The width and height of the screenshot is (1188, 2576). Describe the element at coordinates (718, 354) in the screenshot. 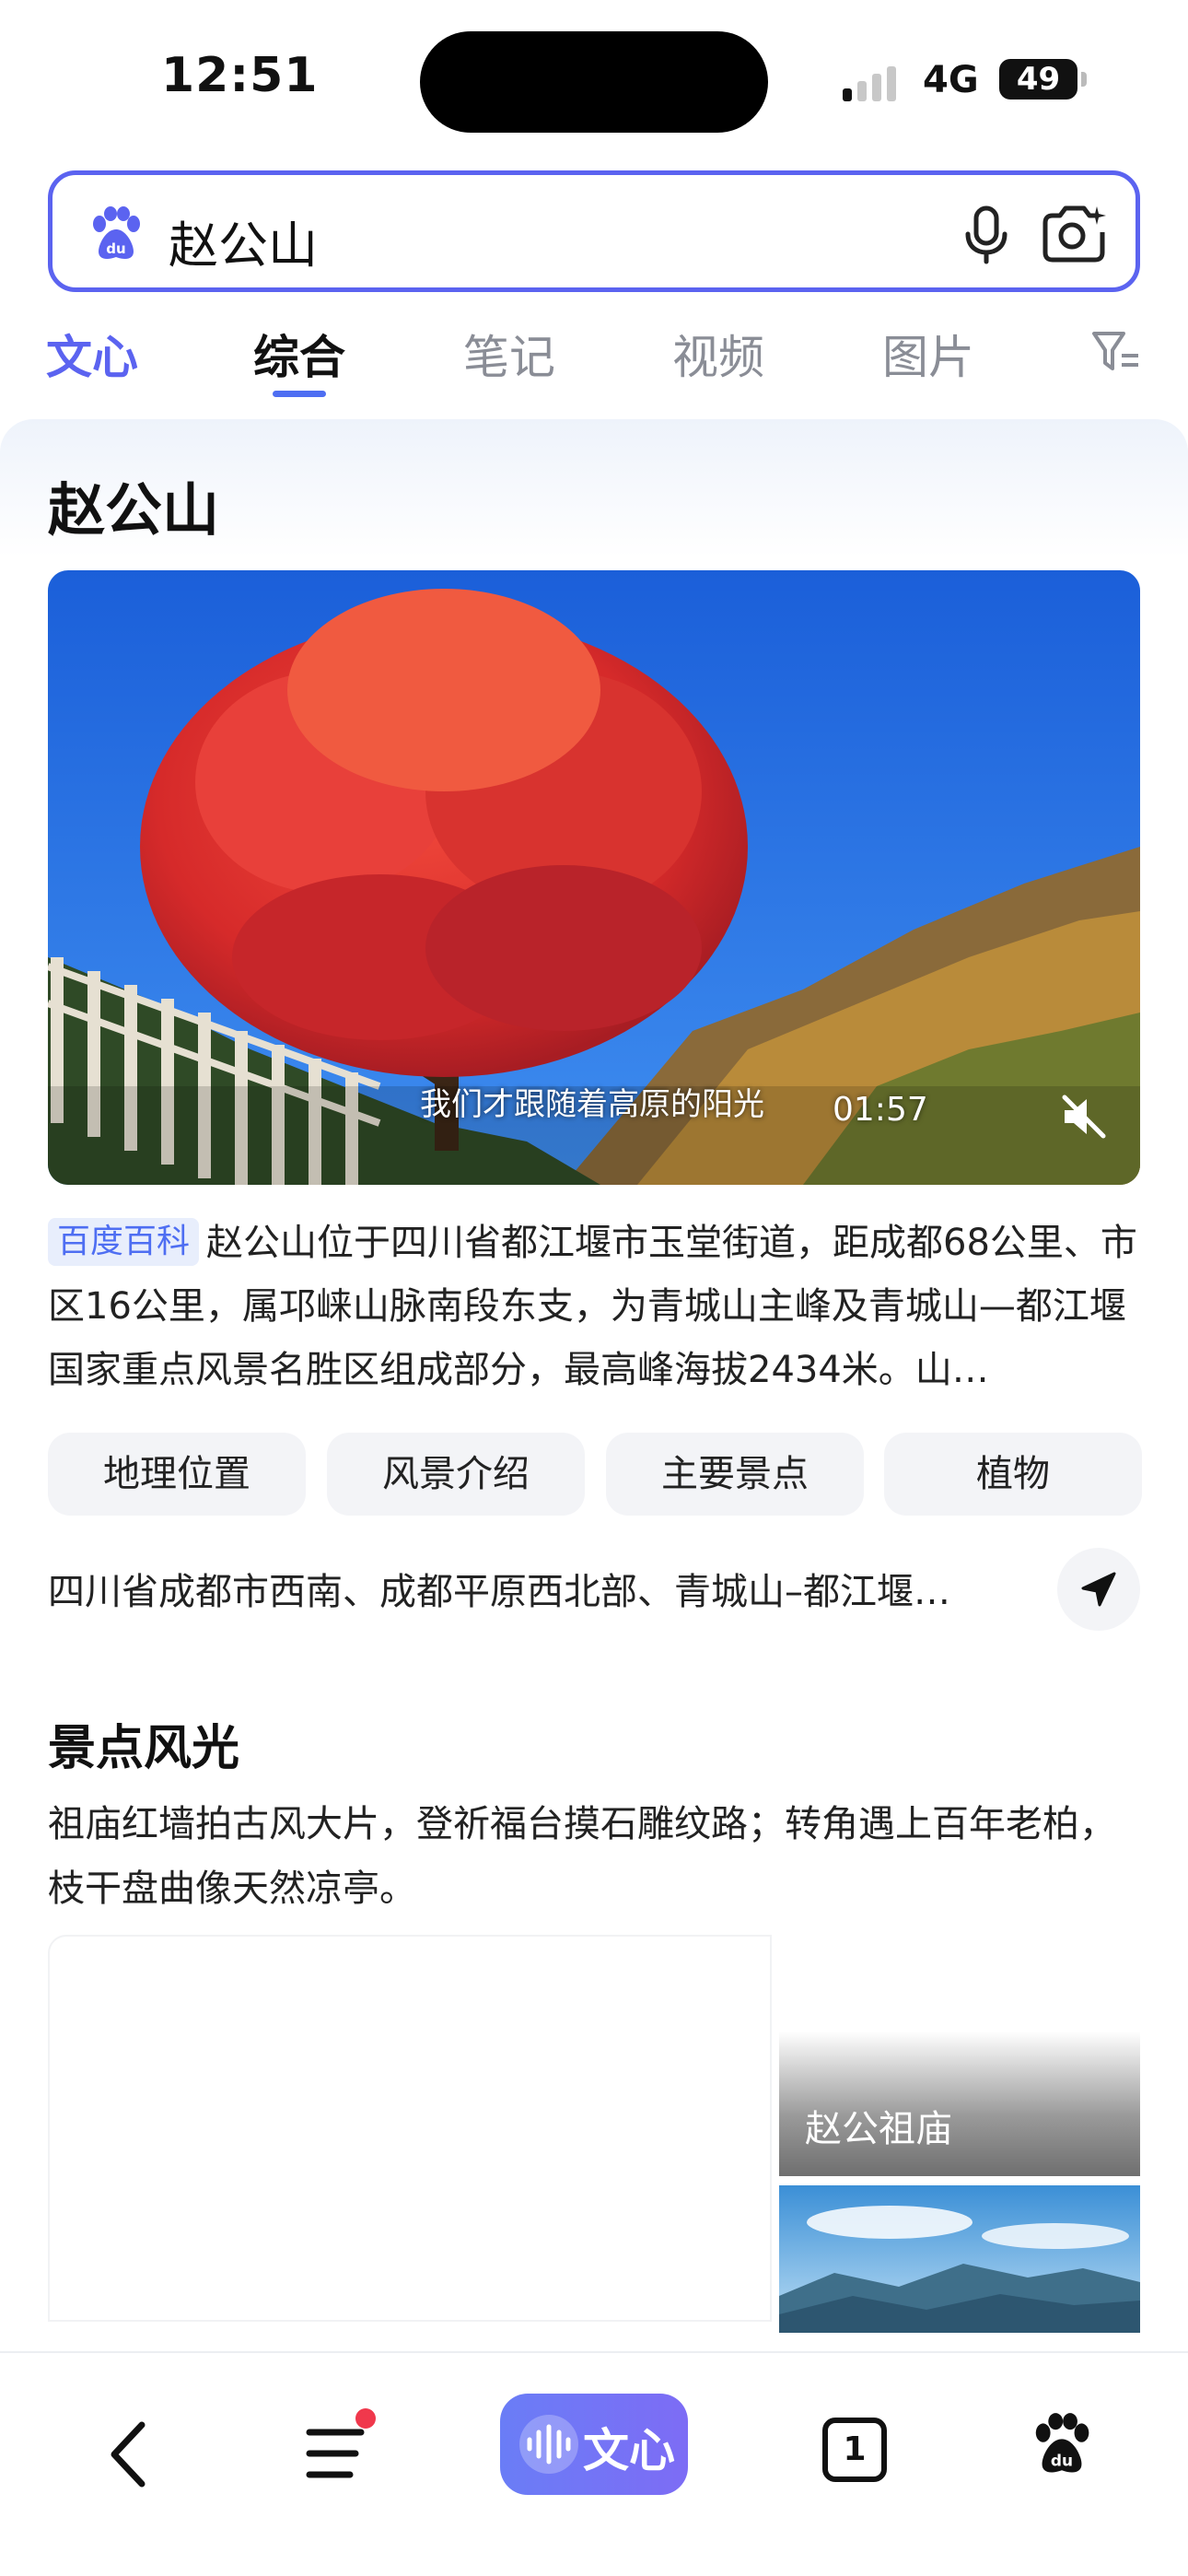

I see `tab-videos: 视频` at that location.